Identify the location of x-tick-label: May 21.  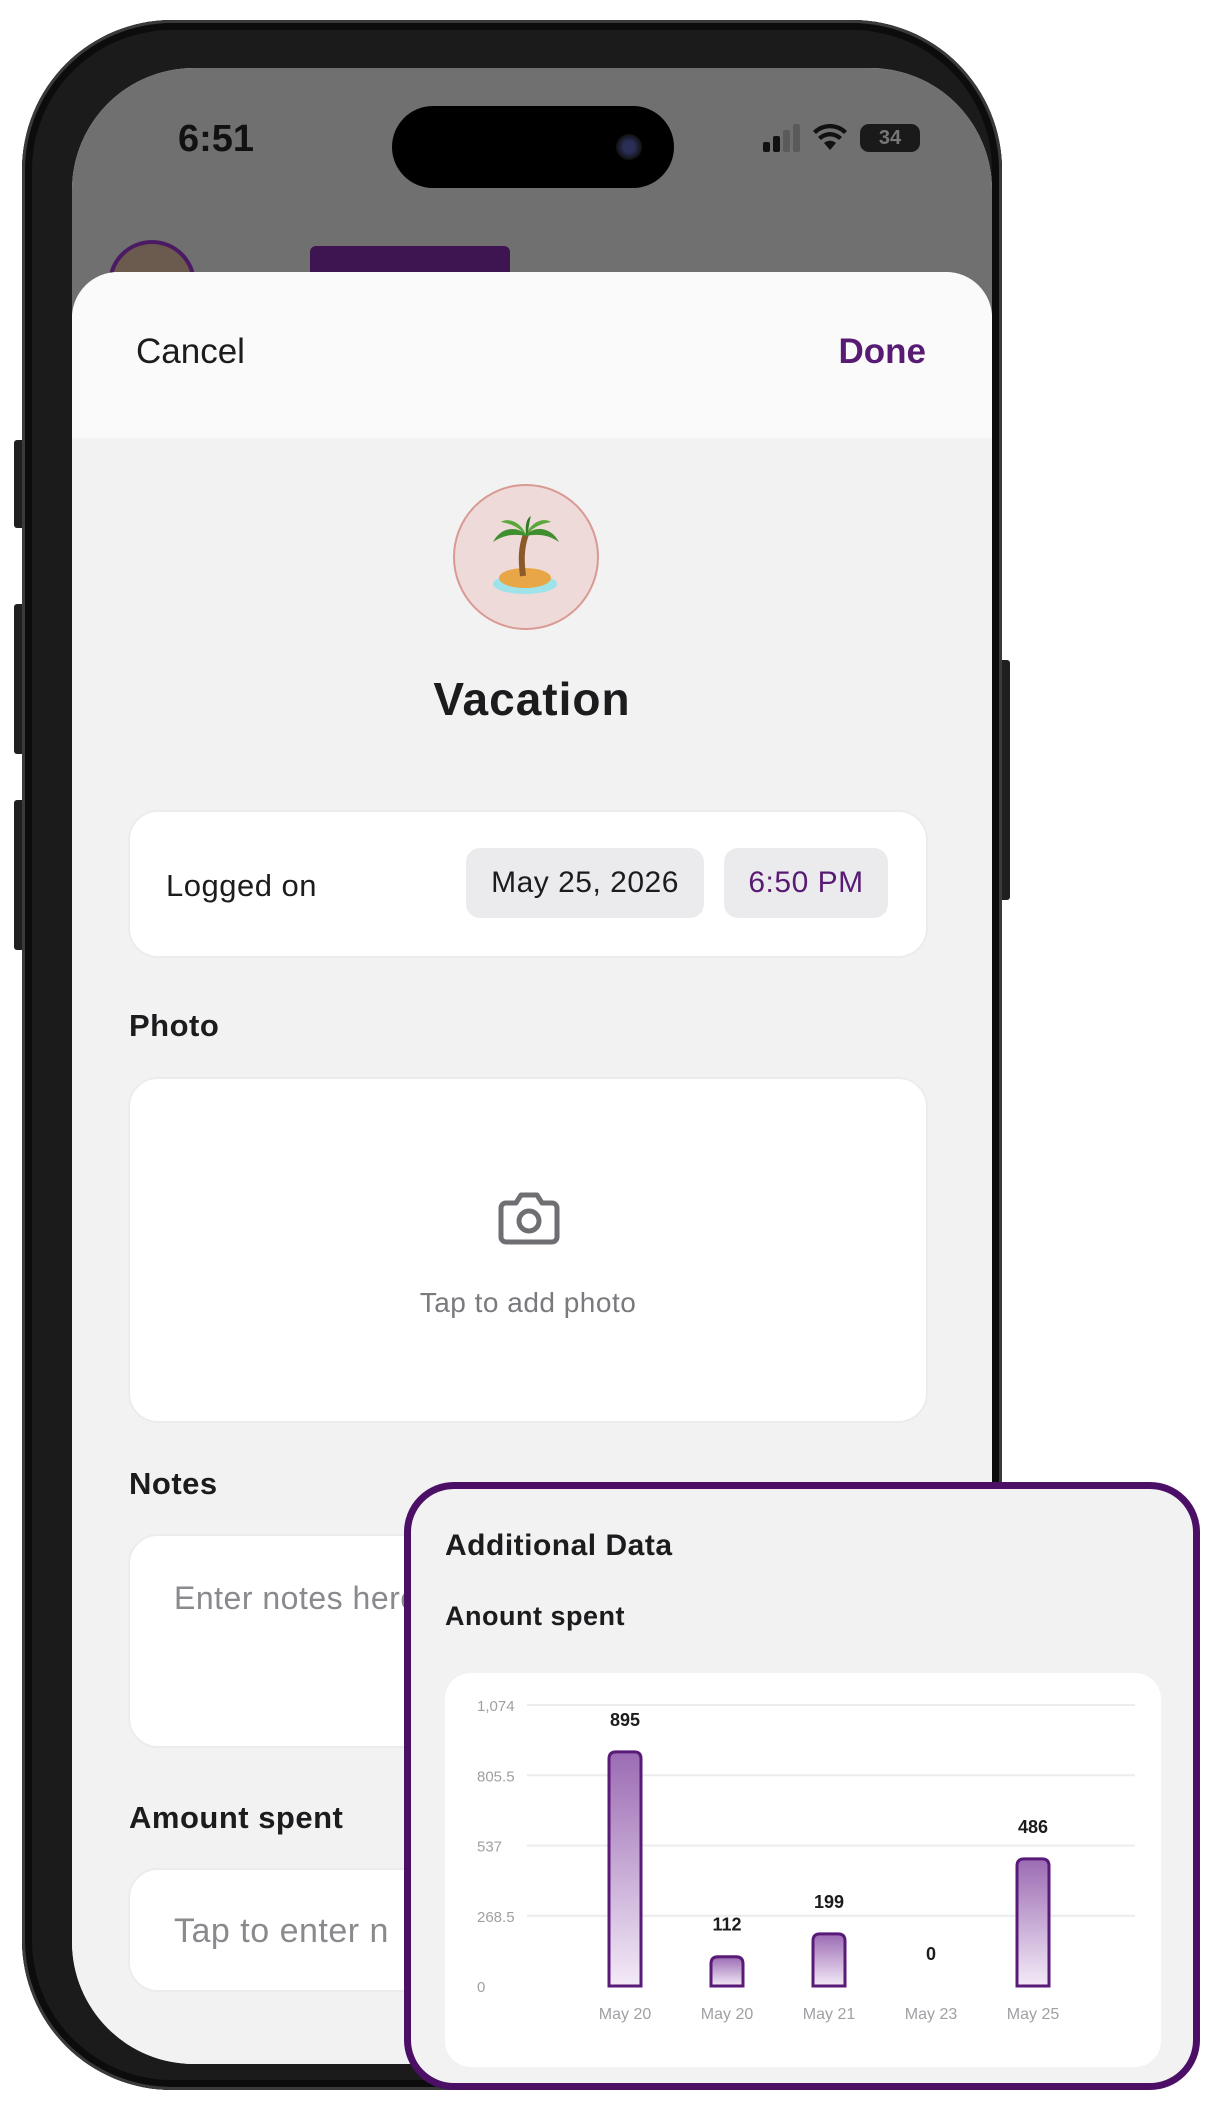
(829, 2014).